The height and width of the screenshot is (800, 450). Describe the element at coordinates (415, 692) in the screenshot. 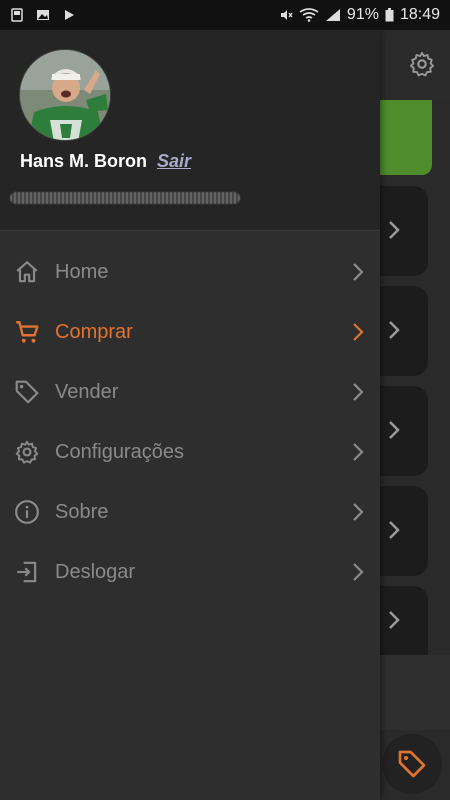

I see `bottom-panel` at that location.